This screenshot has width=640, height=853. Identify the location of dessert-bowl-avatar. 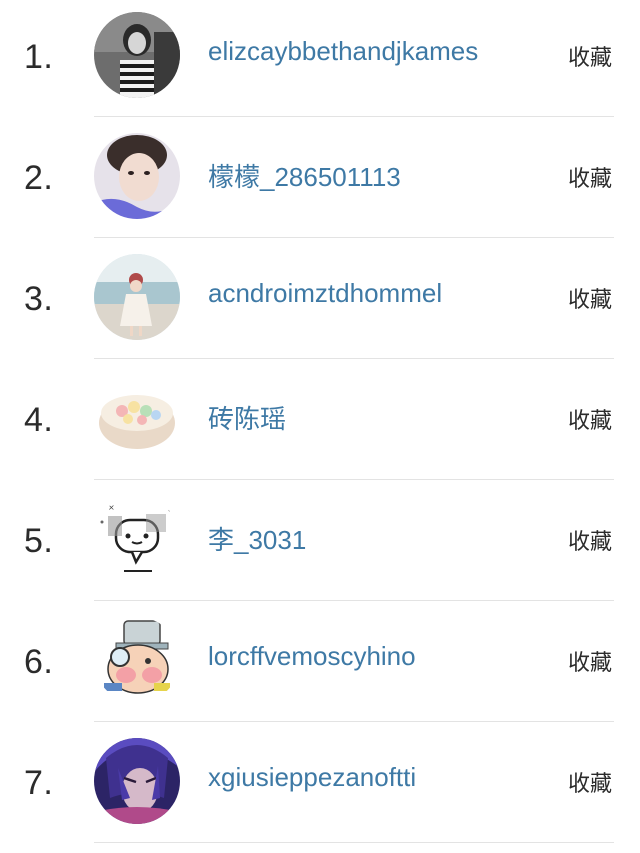
(137, 418).